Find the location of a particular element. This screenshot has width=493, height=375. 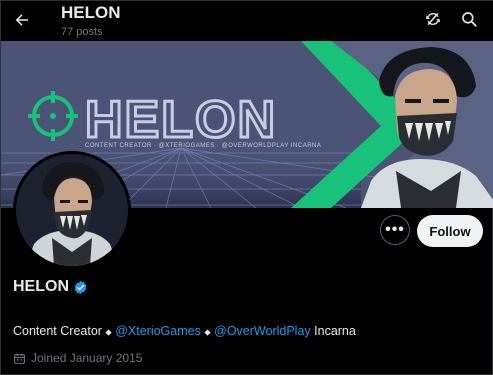

display-name: HELON is located at coordinates (41, 286).